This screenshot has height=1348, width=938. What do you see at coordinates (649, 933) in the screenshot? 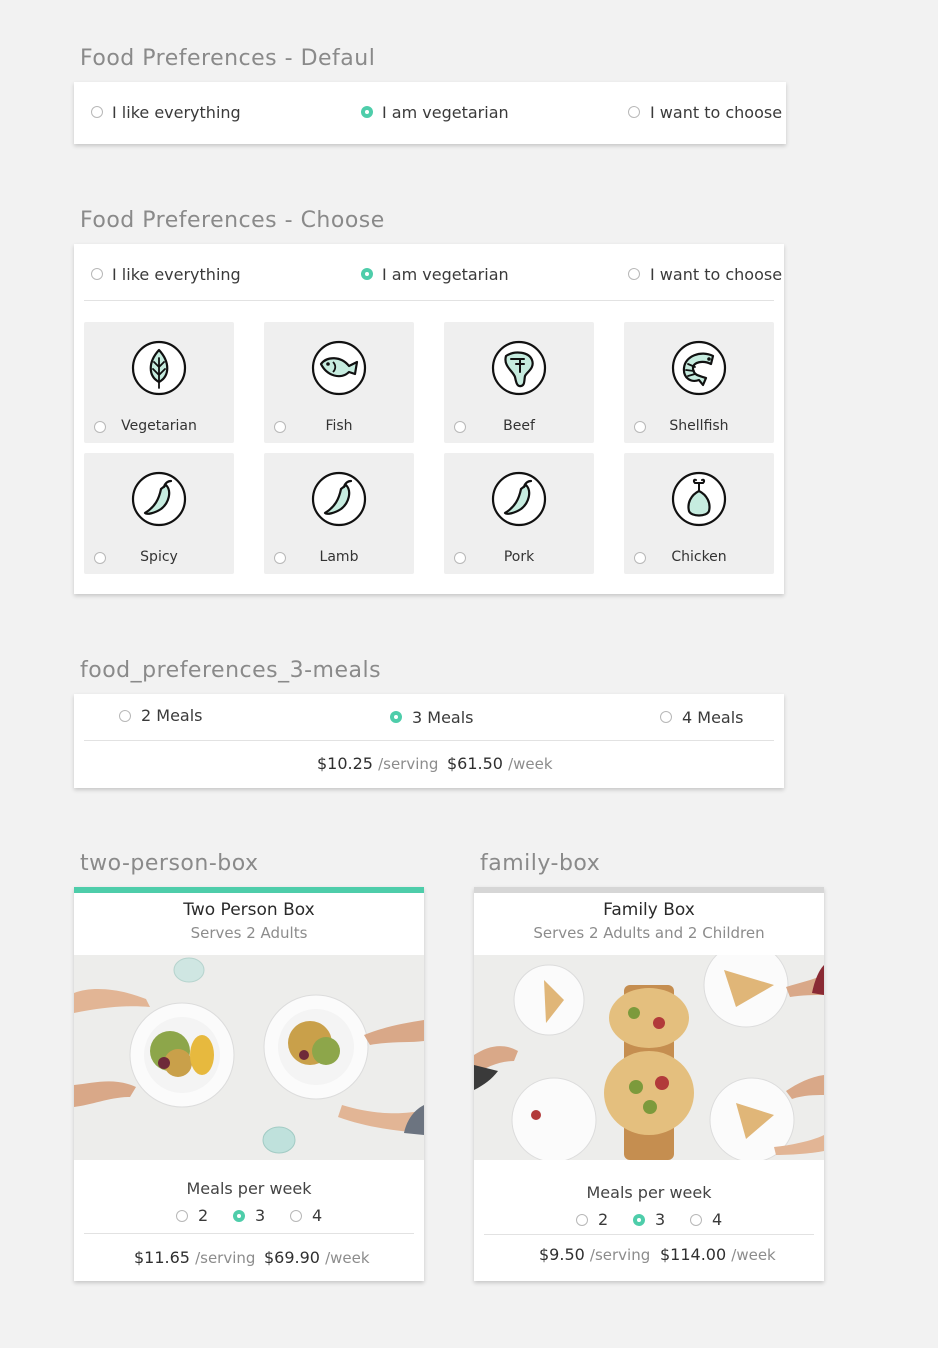
I see `box-subtitle: Serves 2 Adults and 2 Children` at bounding box center [649, 933].